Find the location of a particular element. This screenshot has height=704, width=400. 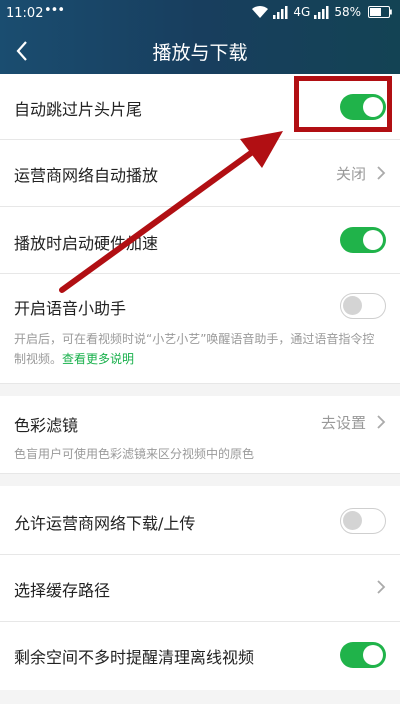

setting-value: 关闭 is located at coordinates (350, 174).